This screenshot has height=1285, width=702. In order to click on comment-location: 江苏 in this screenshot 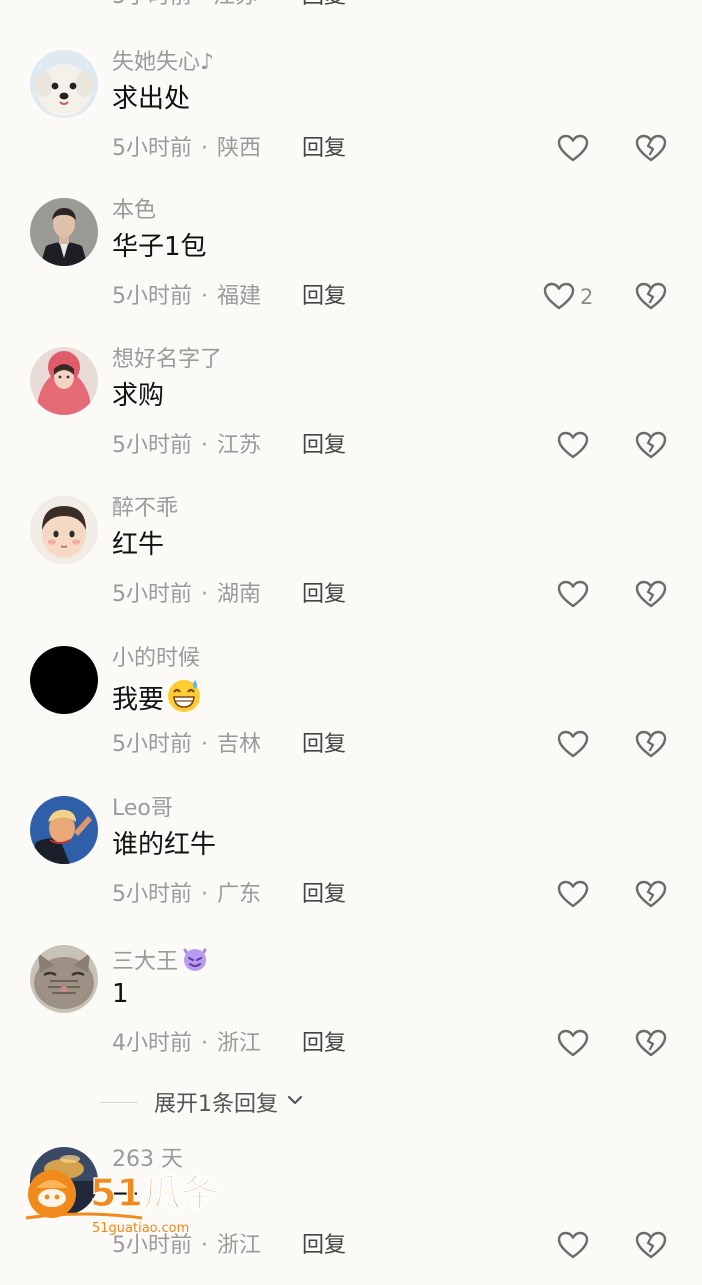, I will do `click(239, 445)`.